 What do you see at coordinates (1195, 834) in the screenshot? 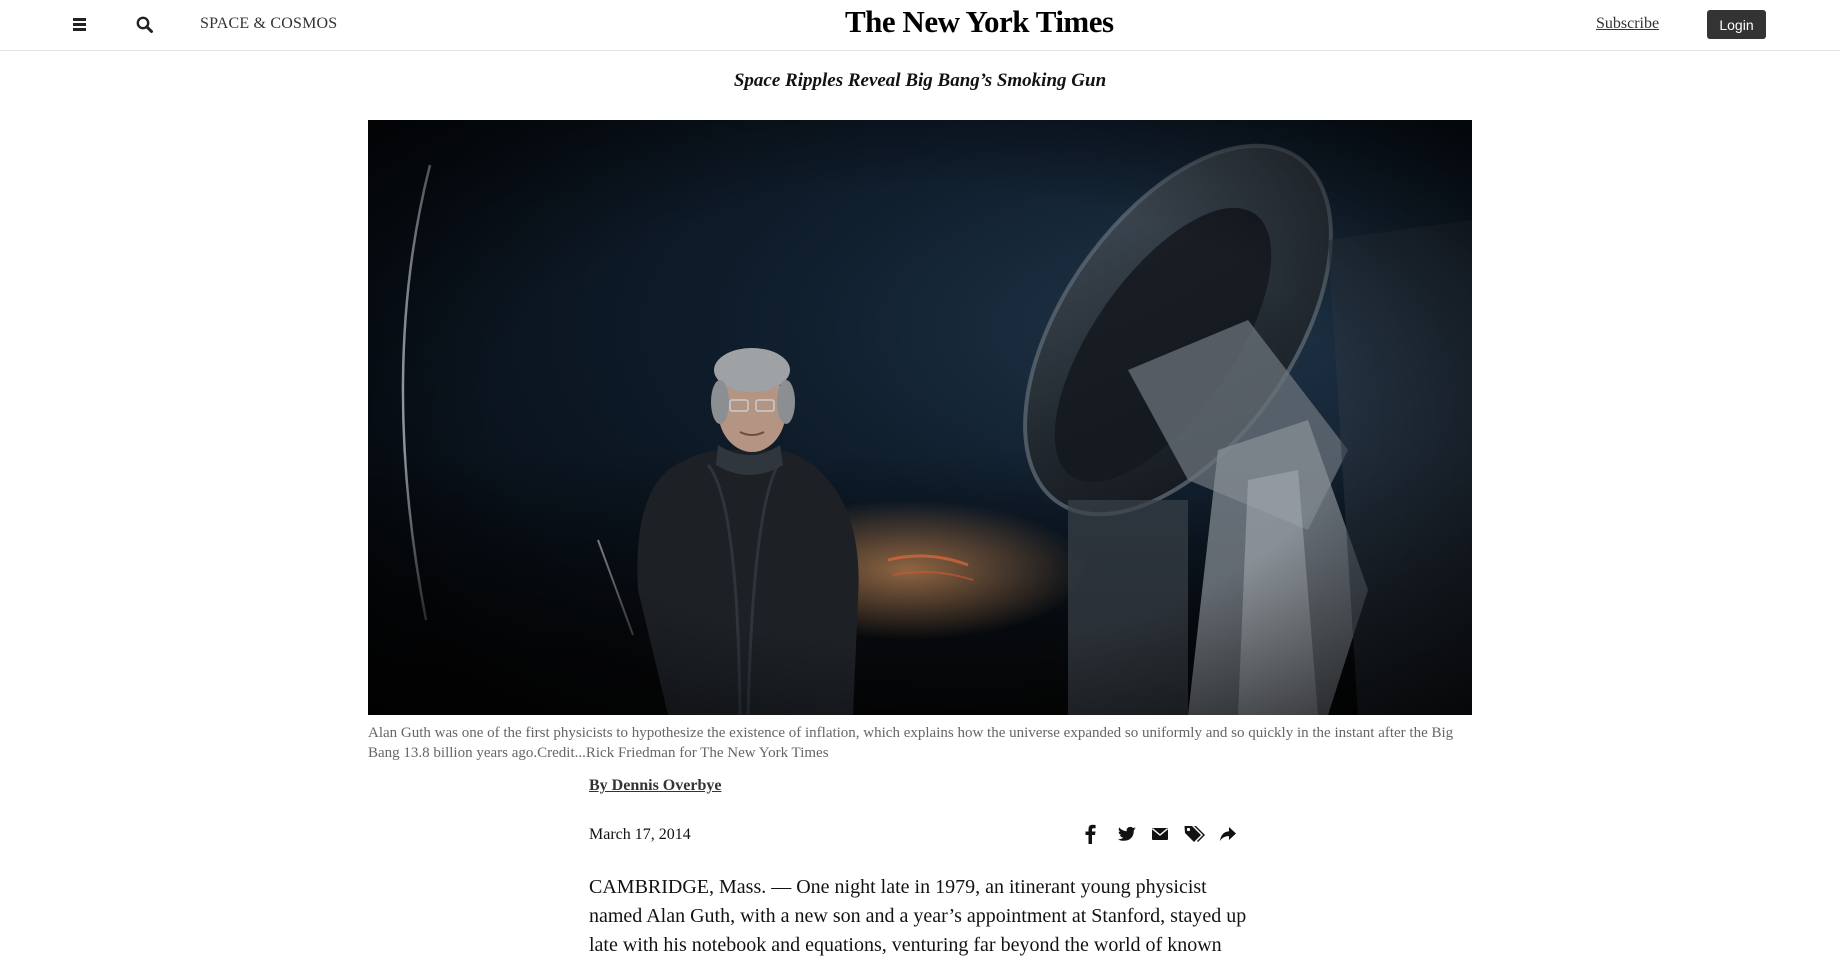
I see `tags-icon` at bounding box center [1195, 834].